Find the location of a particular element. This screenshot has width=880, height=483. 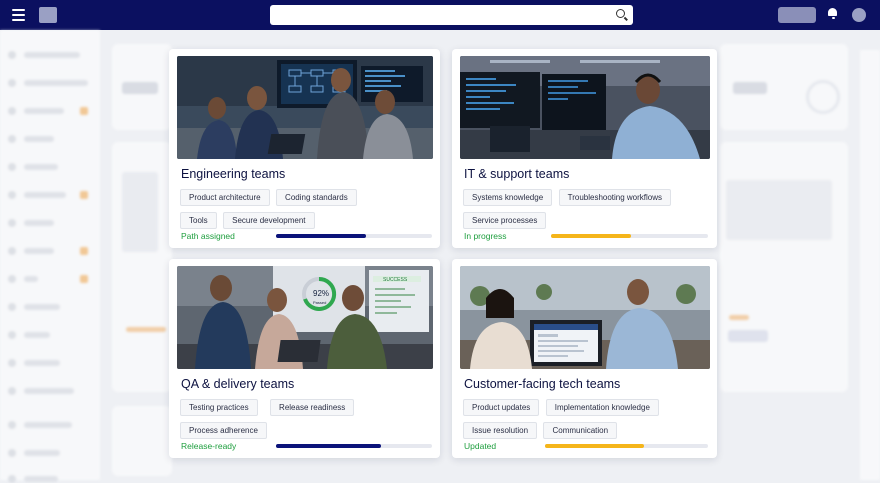

tag-chip: Implementation knowledge is located at coordinates (602, 407).